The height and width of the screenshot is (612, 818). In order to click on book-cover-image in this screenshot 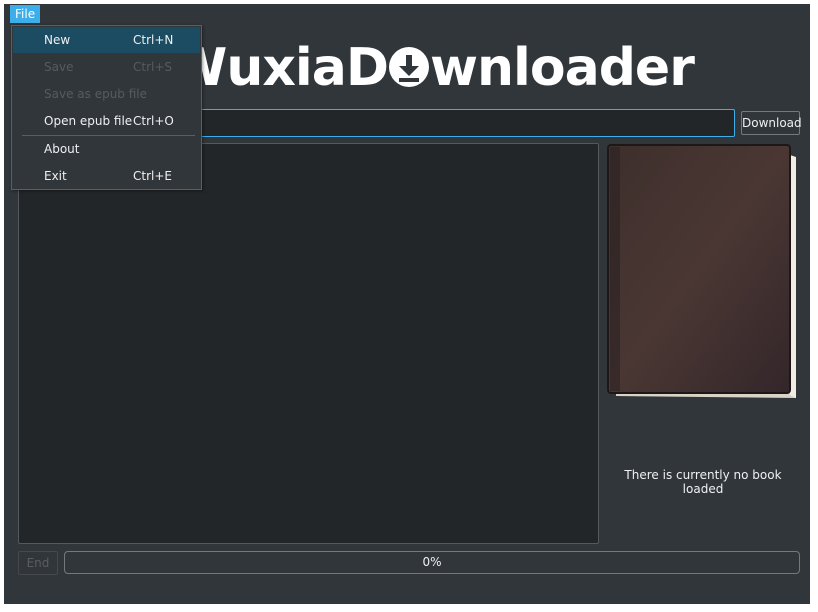, I will do `click(703, 271)`.